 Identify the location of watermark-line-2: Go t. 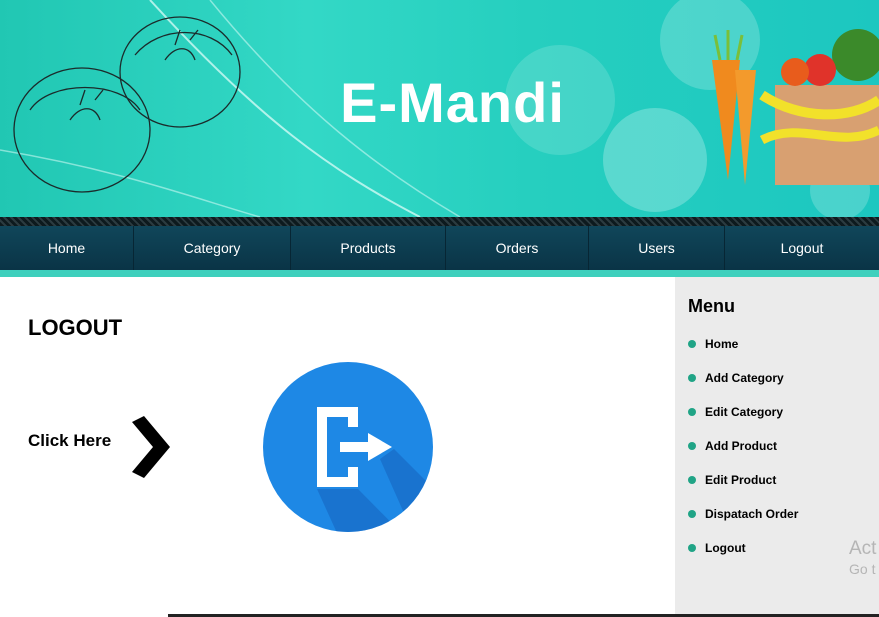
(862, 568).